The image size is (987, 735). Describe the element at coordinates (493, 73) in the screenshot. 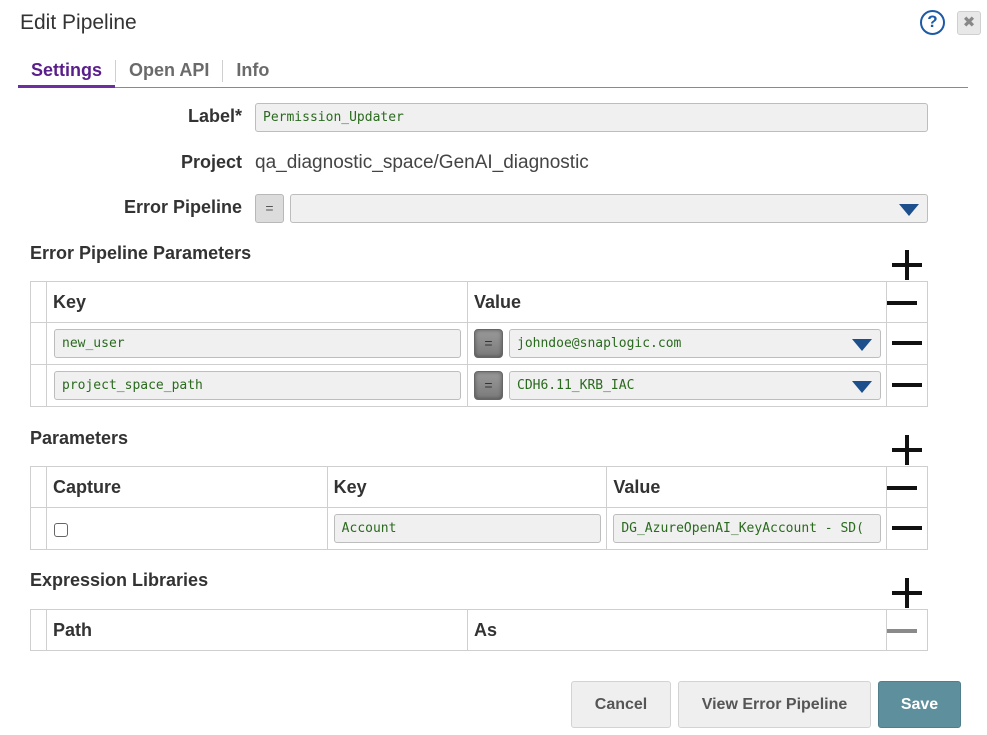

I see `tab-bar: Settings Open API Info` at that location.